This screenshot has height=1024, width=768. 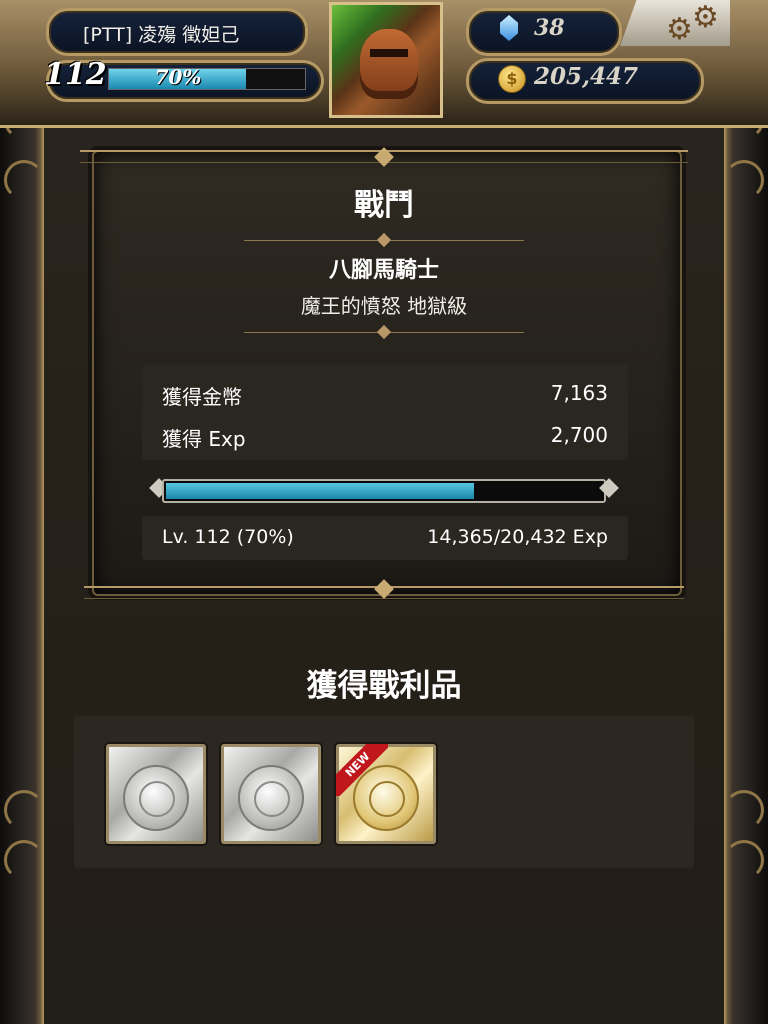 I want to click on new-badge-label: NEW, so click(x=362, y=770).